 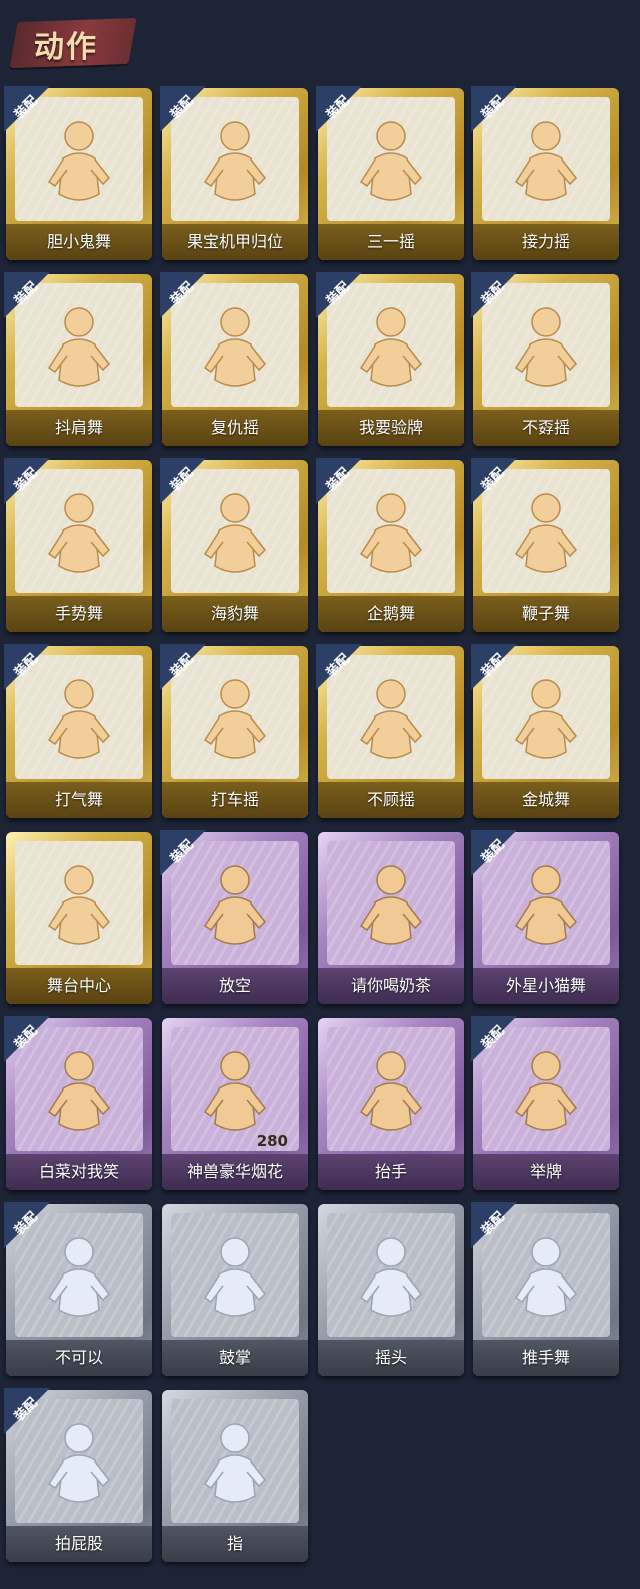 What do you see at coordinates (546, 350) in the screenshot?
I see `dancer-arm-up-icon` at bounding box center [546, 350].